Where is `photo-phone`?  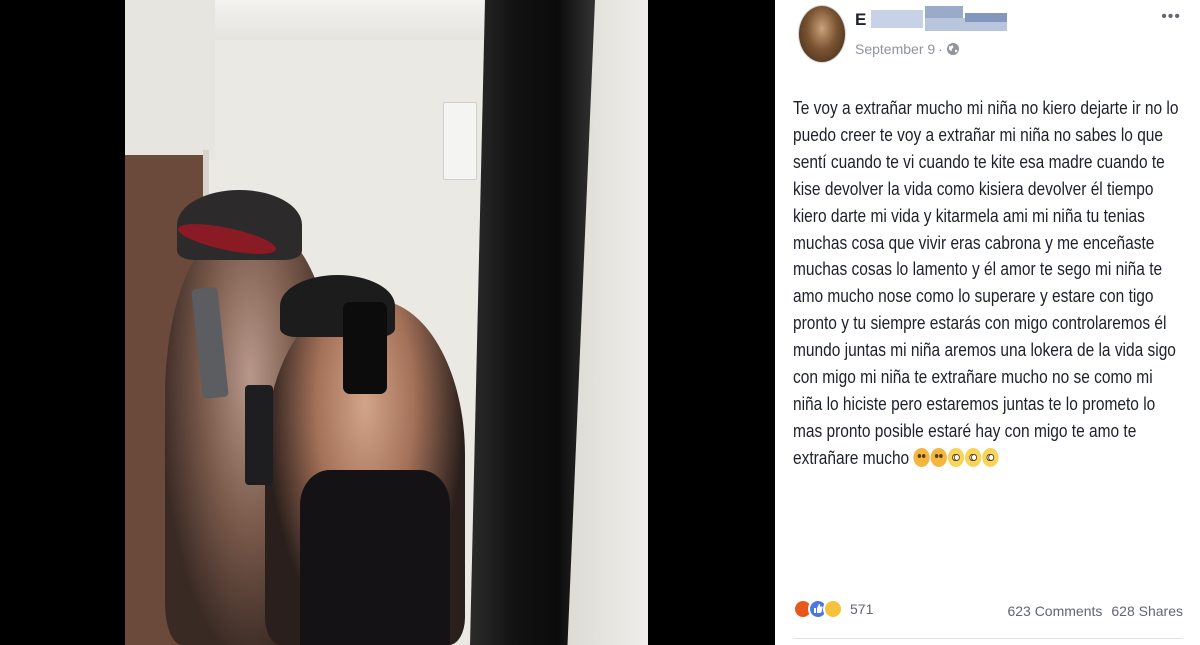
photo-phone is located at coordinates (365, 348).